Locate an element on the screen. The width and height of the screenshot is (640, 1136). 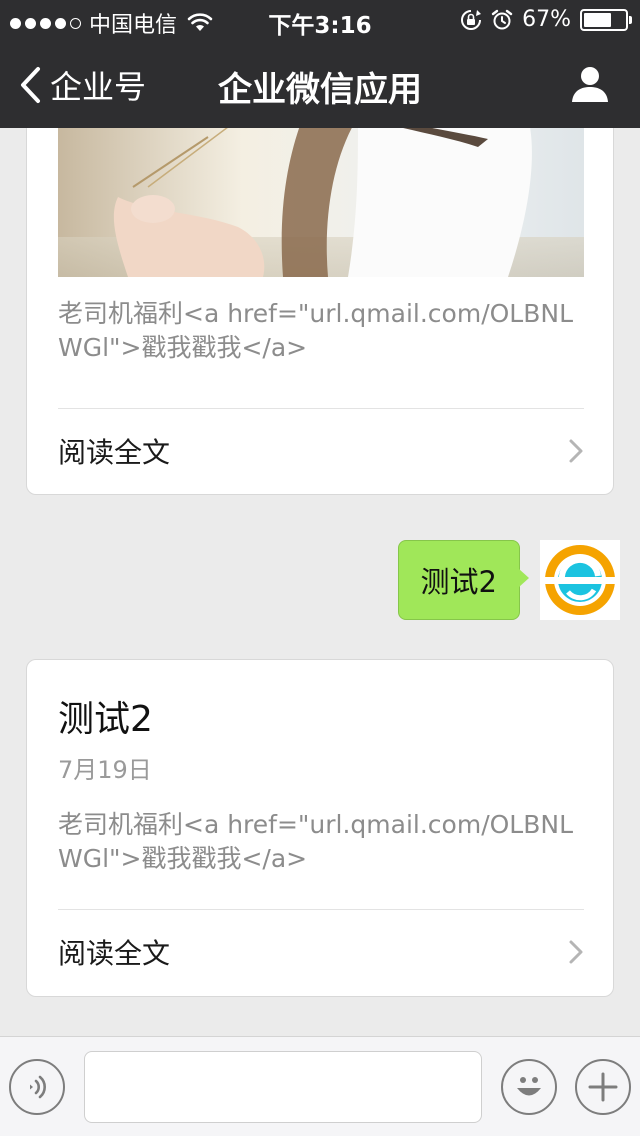
input-bar is located at coordinates (320, 1086).